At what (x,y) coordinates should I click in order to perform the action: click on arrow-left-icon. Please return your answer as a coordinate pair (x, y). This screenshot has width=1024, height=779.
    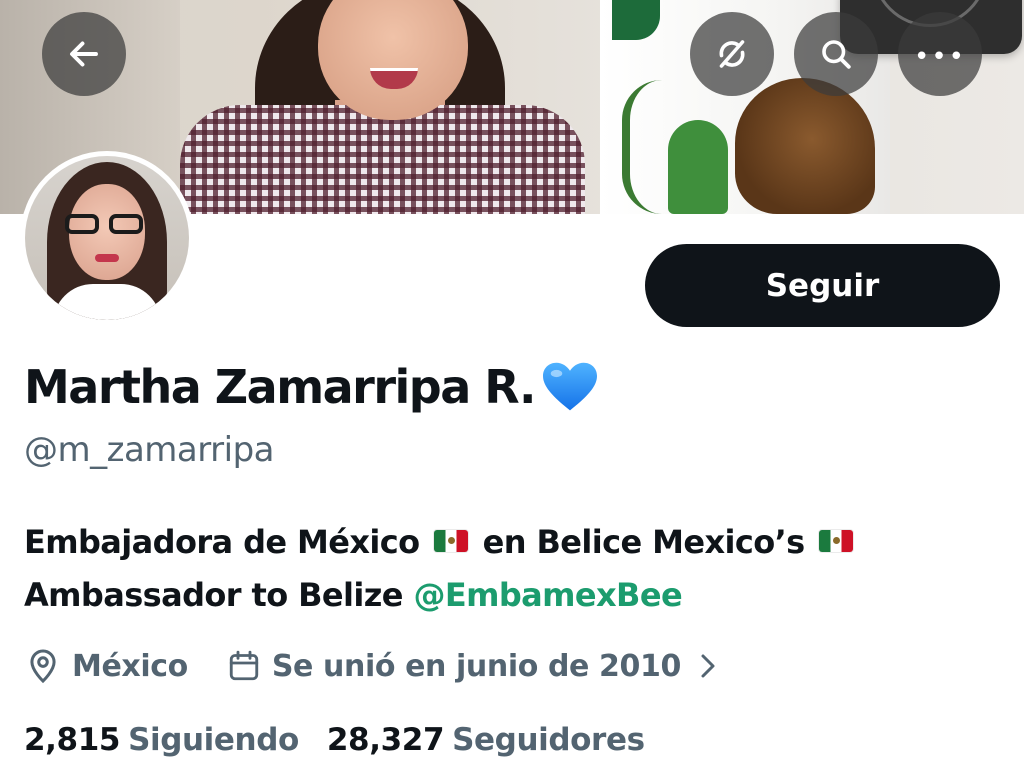
    Looking at the image, I should click on (84, 54).